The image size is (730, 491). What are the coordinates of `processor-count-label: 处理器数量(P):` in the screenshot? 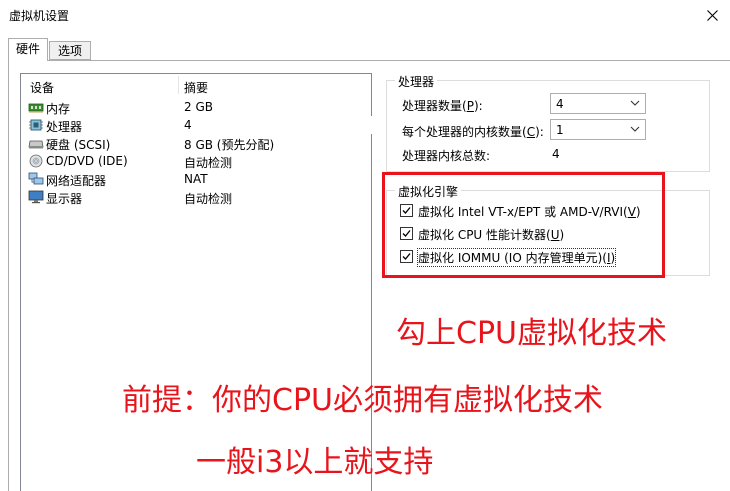 It's located at (442, 106).